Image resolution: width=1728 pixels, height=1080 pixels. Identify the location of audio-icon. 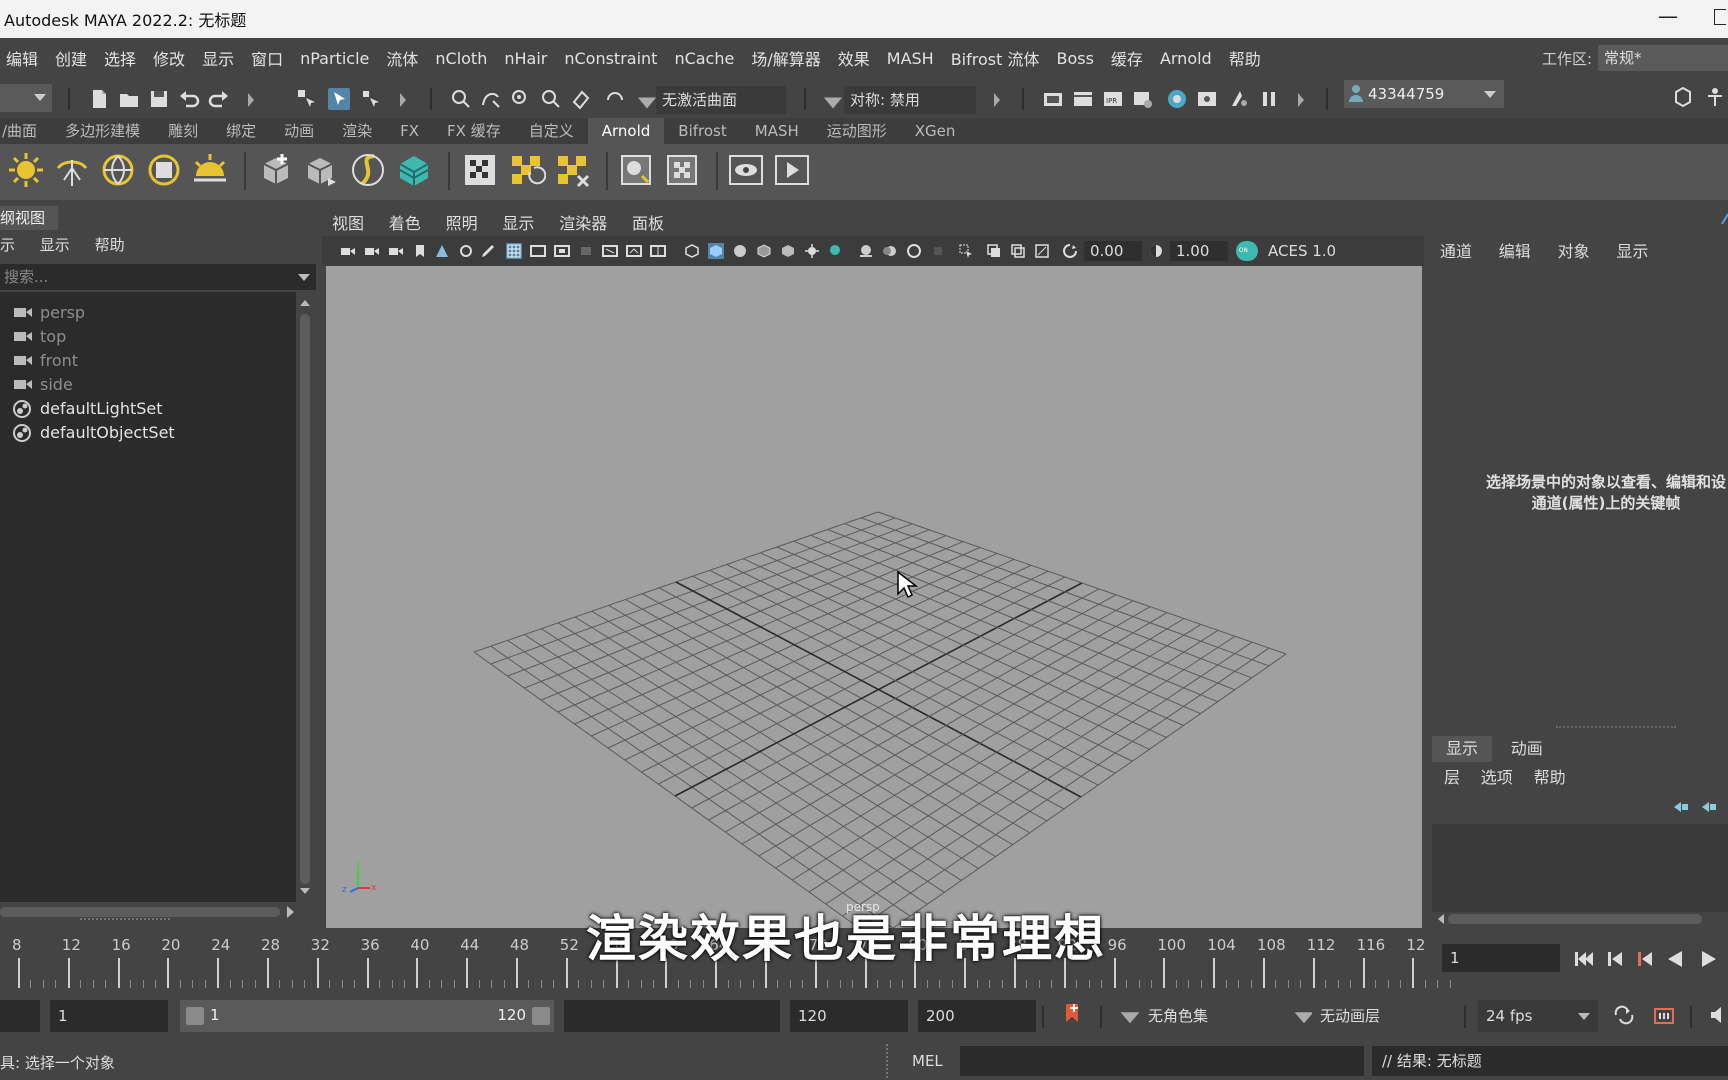
(1717, 1015).